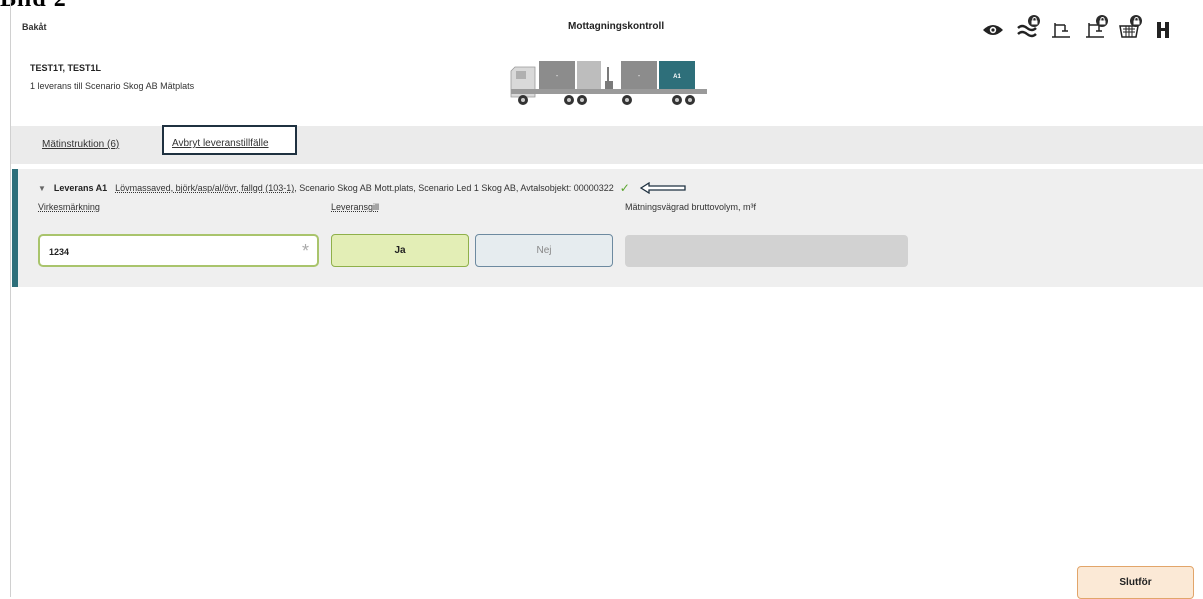  I want to click on volym-input, so click(766, 251).